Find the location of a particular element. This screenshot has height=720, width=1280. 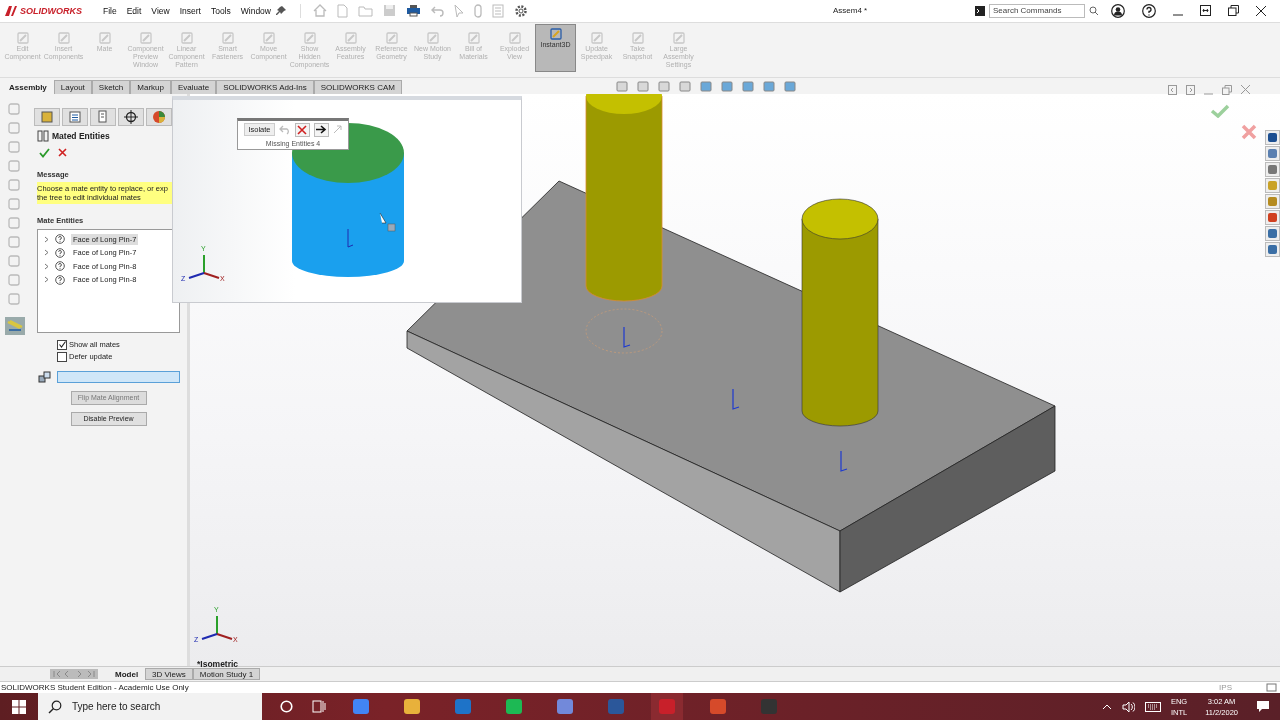

close-icon is located at coordinates (1261, 10).